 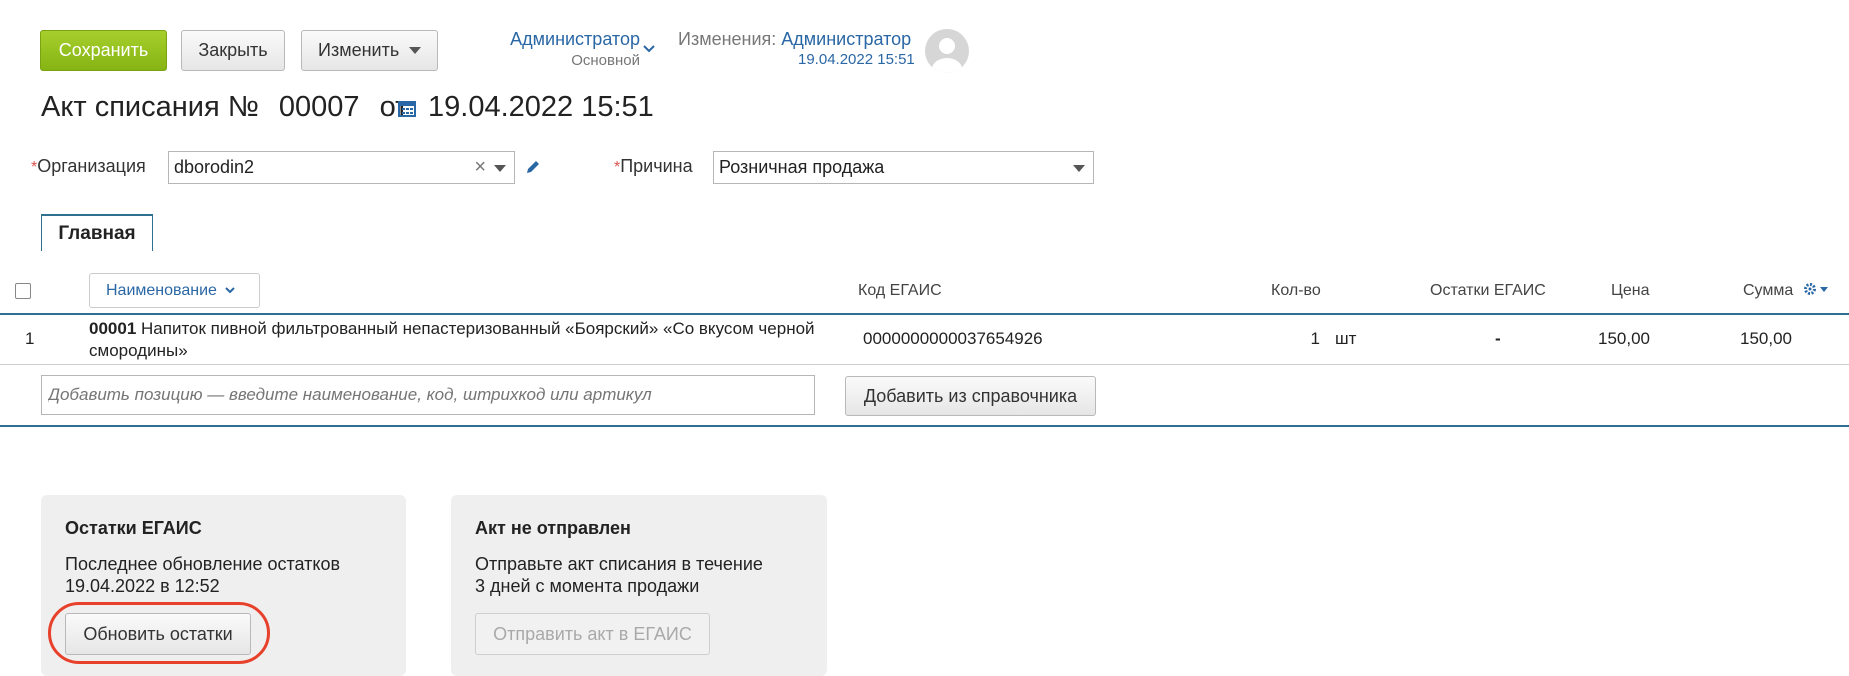 What do you see at coordinates (846, 39) in the screenshot?
I see `changes-user: Администратор` at bounding box center [846, 39].